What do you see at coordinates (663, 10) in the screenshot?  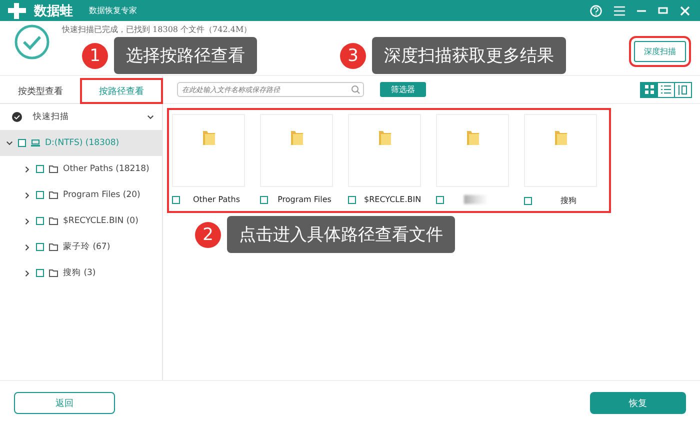 I see `maximize-icon` at bounding box center [663, 10].